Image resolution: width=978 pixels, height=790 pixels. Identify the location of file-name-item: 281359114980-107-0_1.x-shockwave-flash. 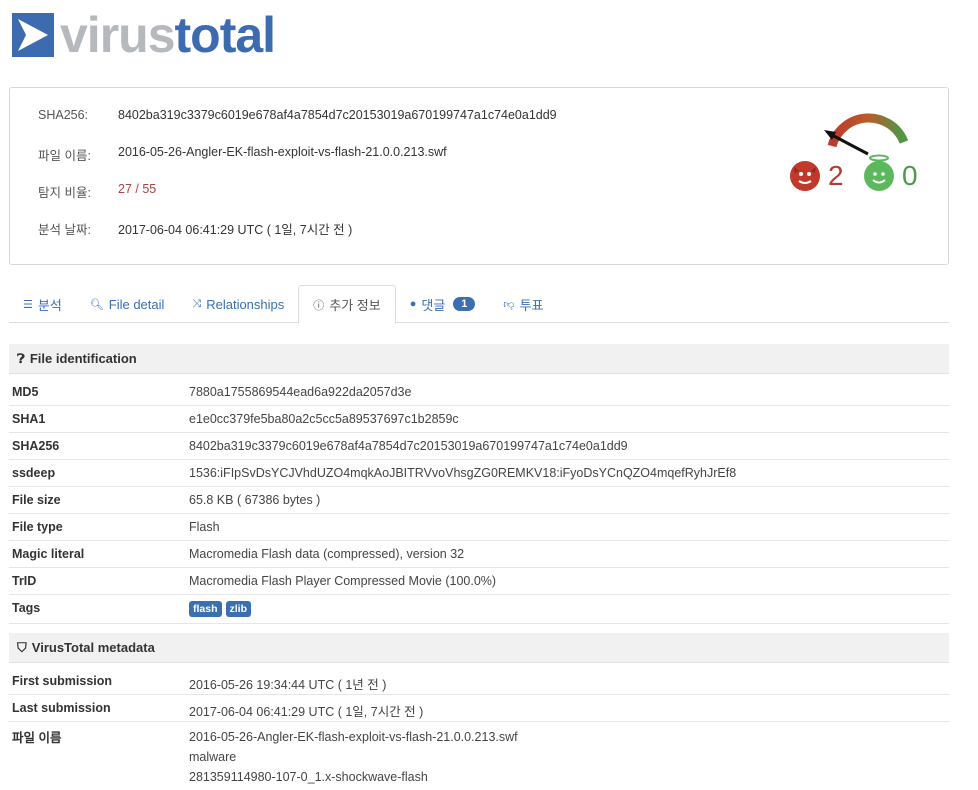
(308, 777).